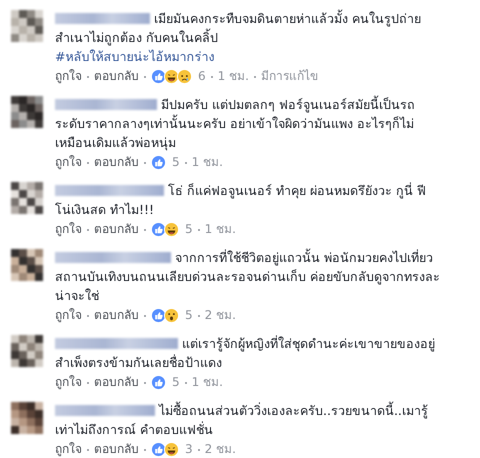  Describe the element at coordinates (184, 76) in the screenshot. I see `crying-face-icon` at that location.